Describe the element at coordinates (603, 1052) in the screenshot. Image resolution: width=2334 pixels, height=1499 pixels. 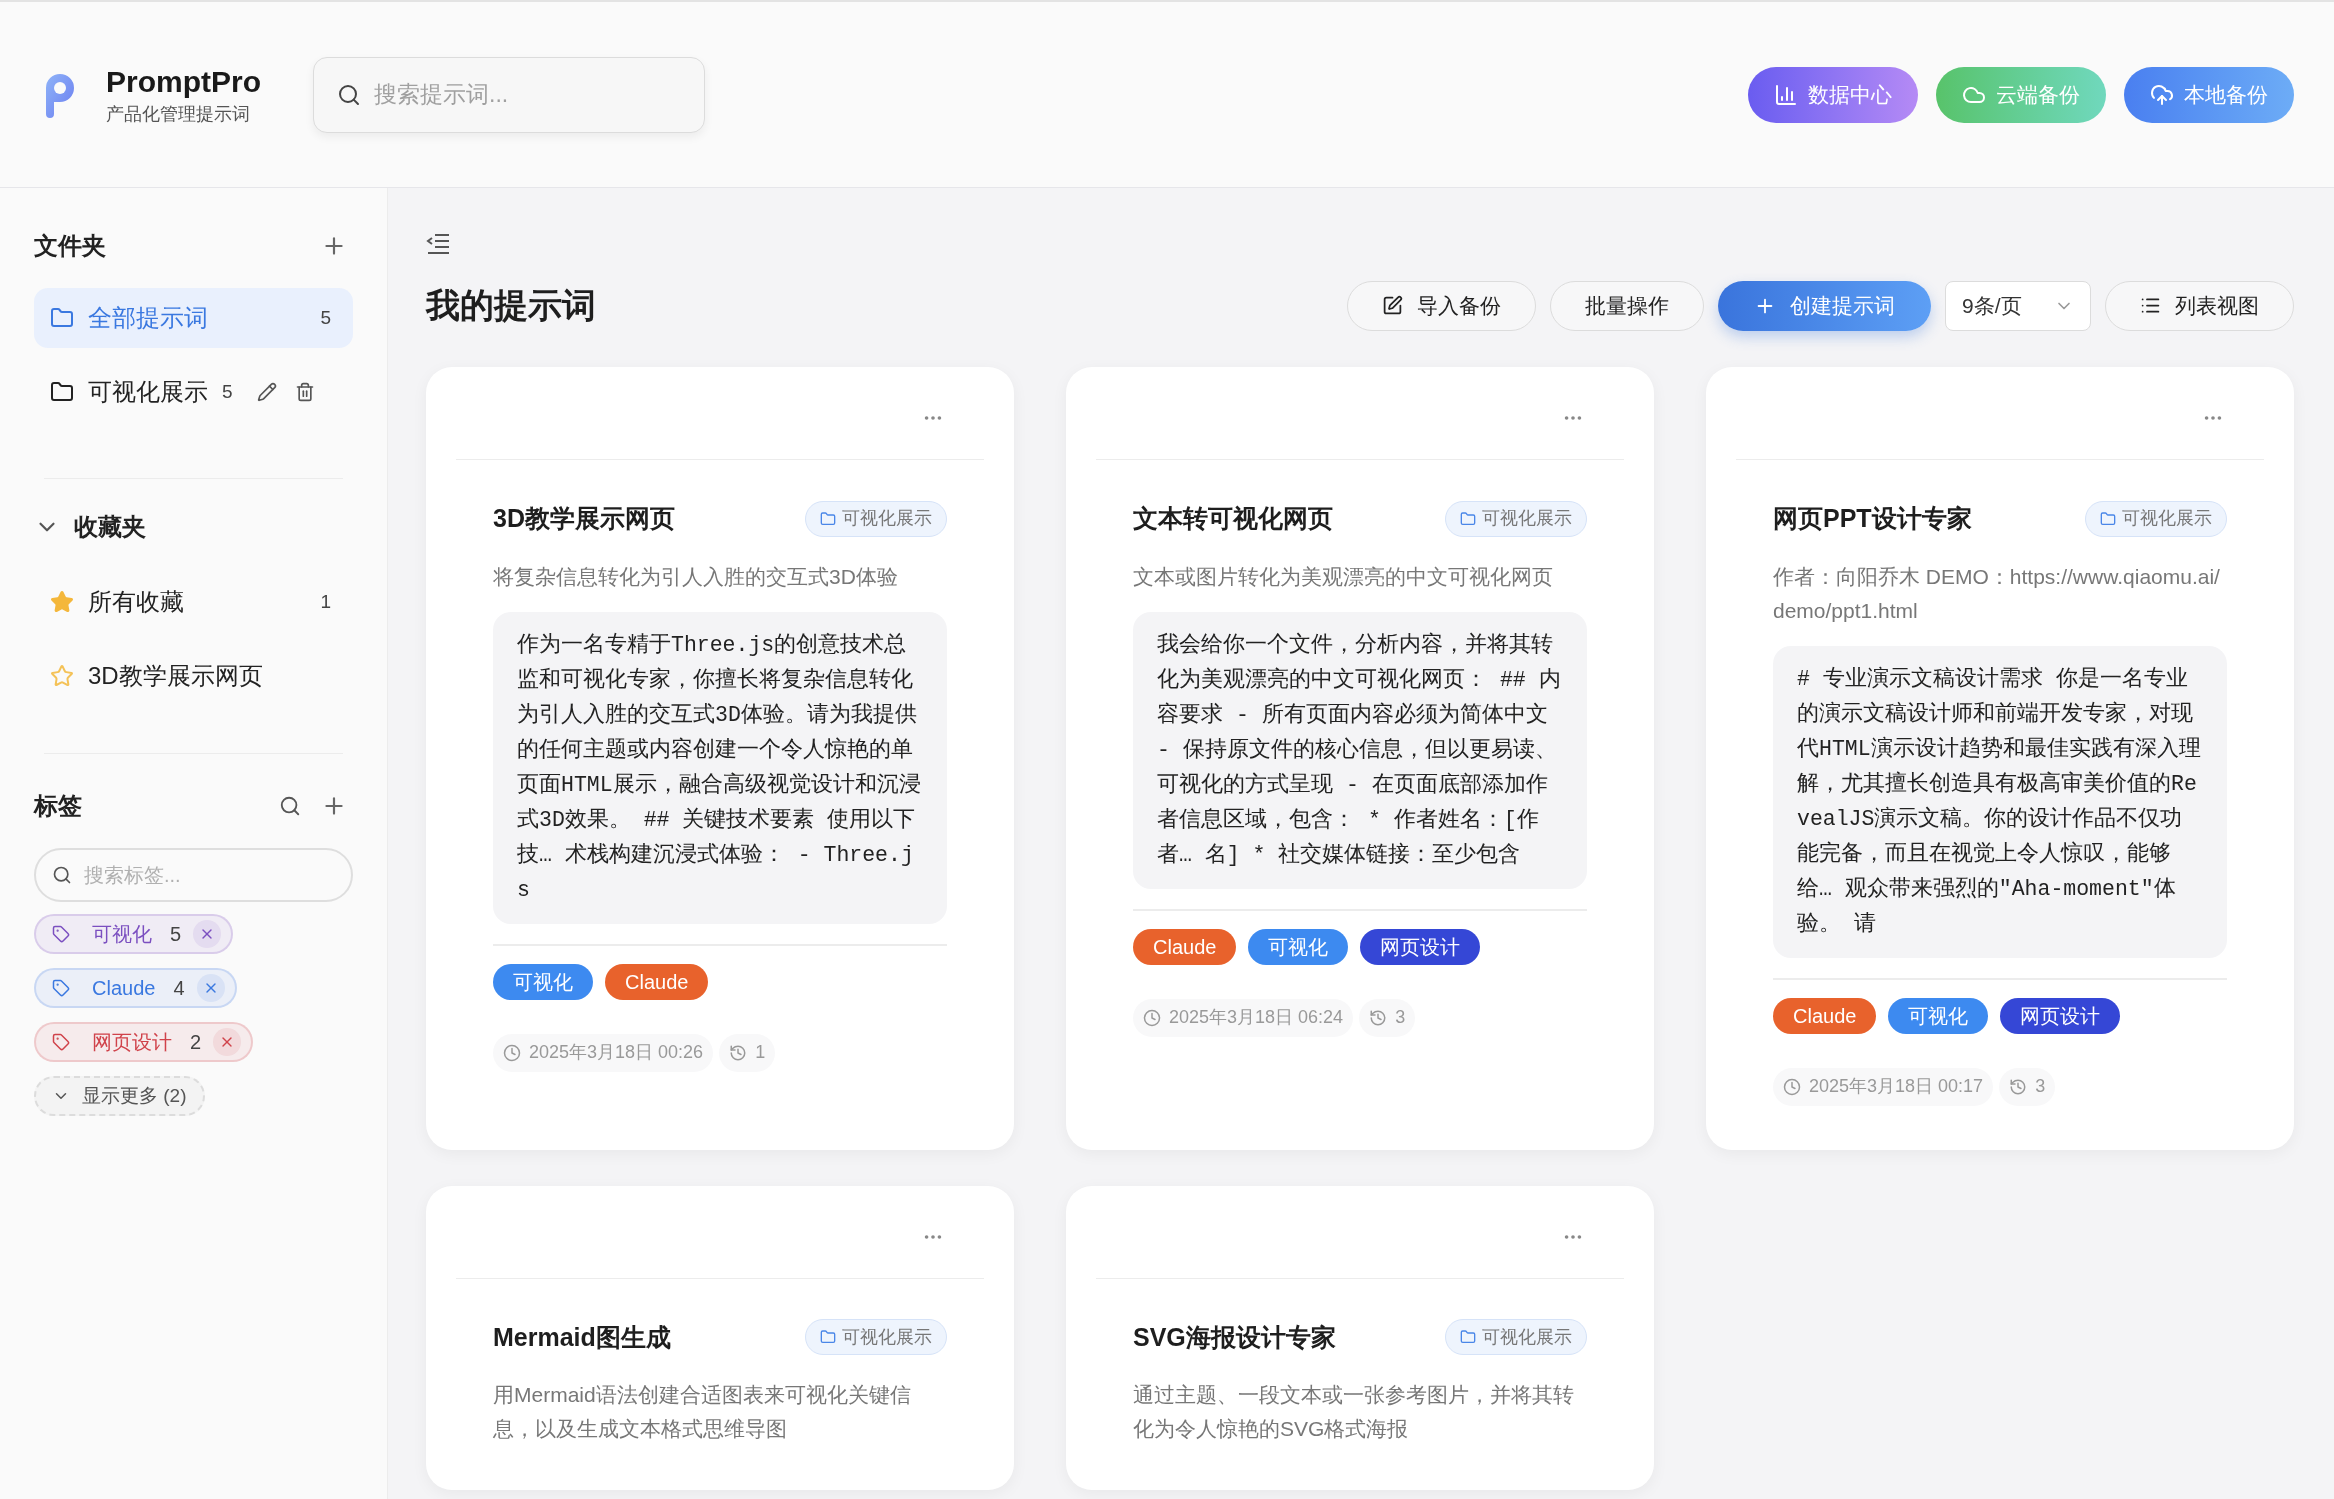
I see `date-chip: 2025年3月18日 00:26` at that location.